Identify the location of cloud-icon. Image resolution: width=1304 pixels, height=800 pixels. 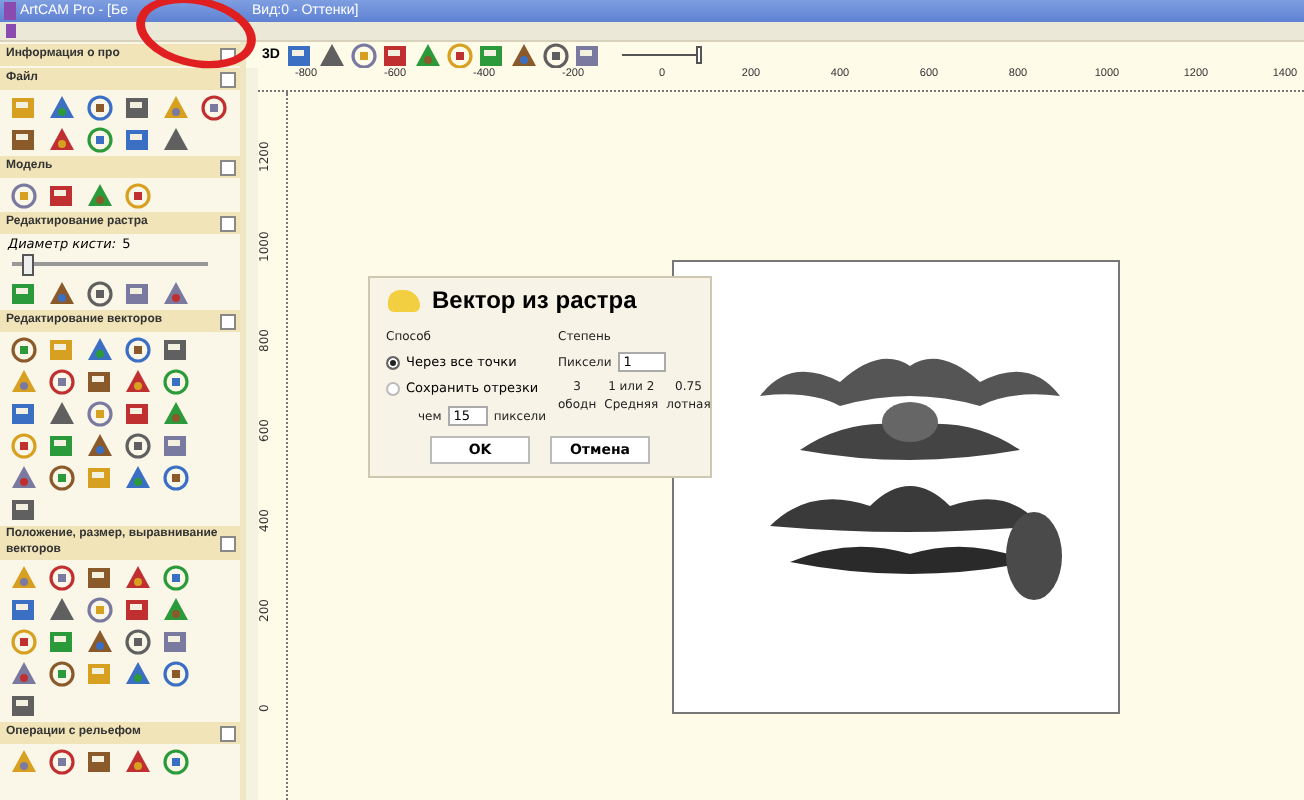
(404, 300).